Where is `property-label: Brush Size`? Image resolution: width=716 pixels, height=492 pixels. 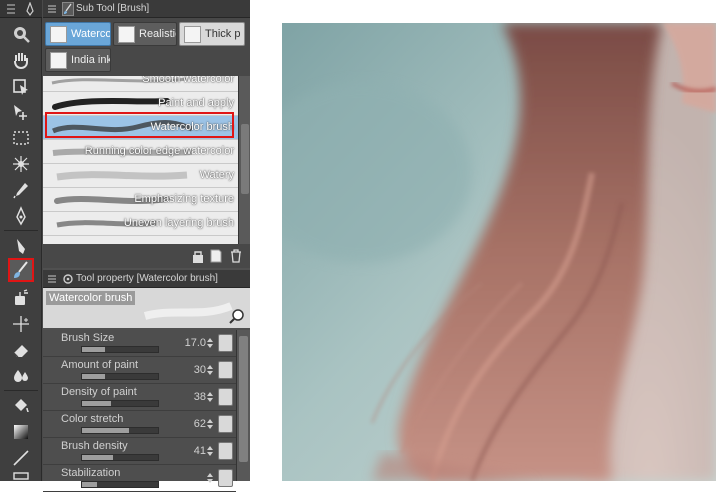 property-label: Brush Size is located at coordinates (88, 338).